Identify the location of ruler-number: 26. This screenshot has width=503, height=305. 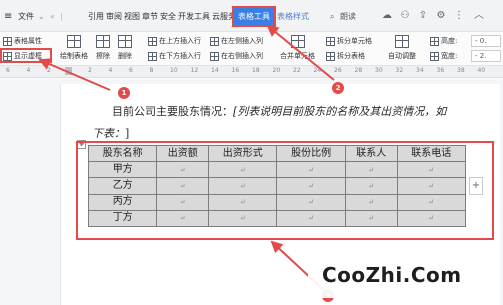
(338, 70).